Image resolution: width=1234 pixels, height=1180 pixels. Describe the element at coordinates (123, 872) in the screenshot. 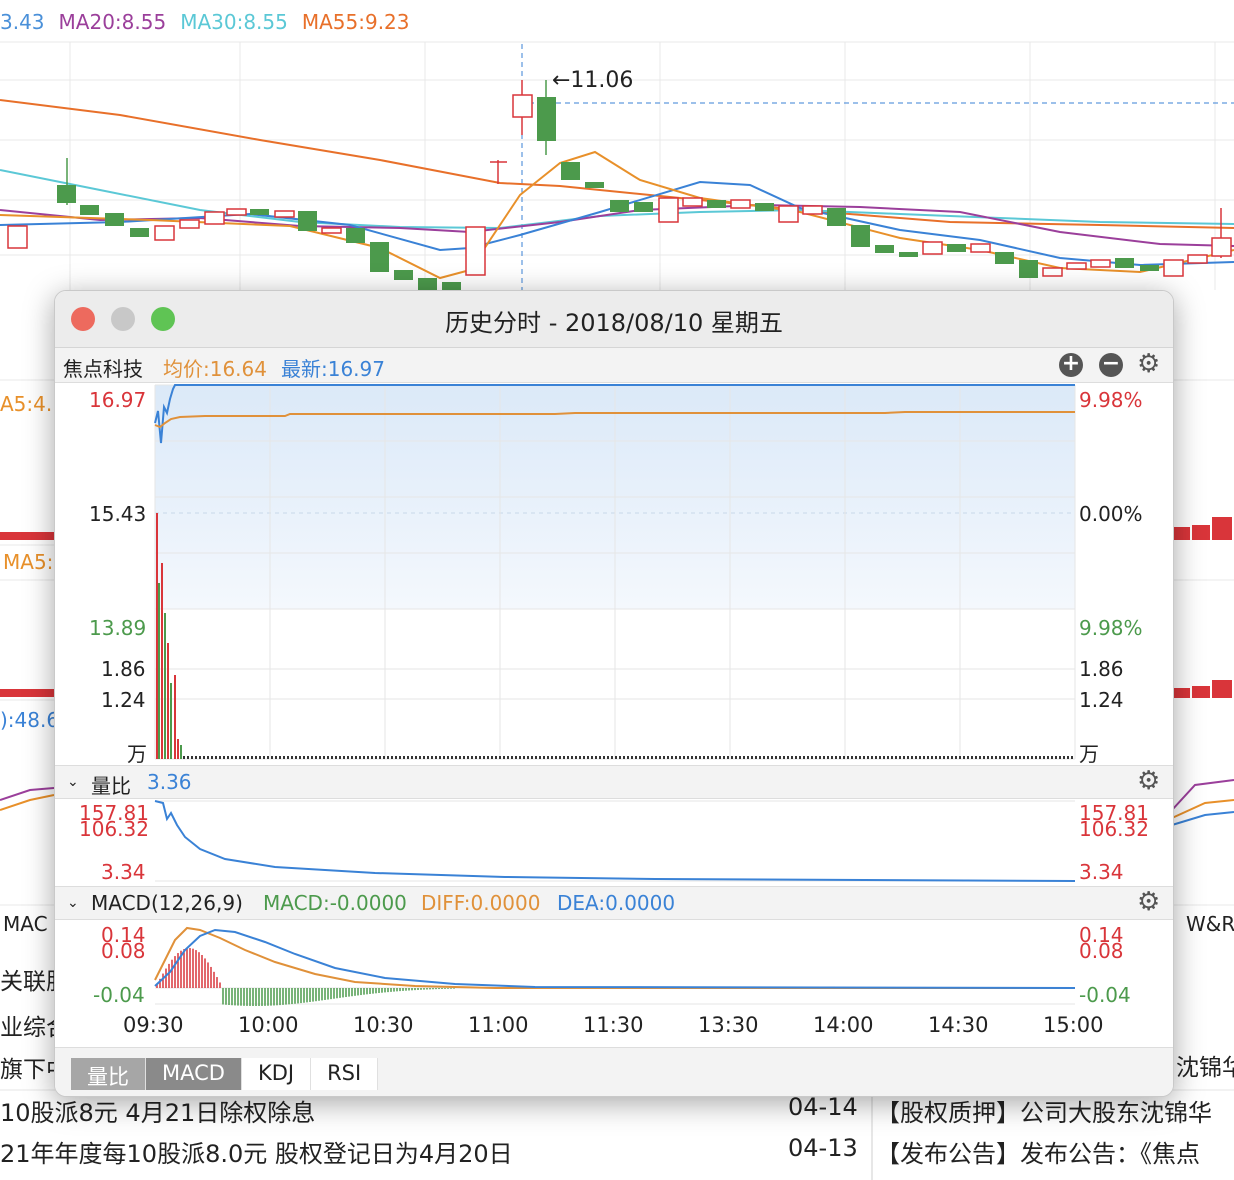

I see `ratio-axis-bottom: 3.34` at that location.